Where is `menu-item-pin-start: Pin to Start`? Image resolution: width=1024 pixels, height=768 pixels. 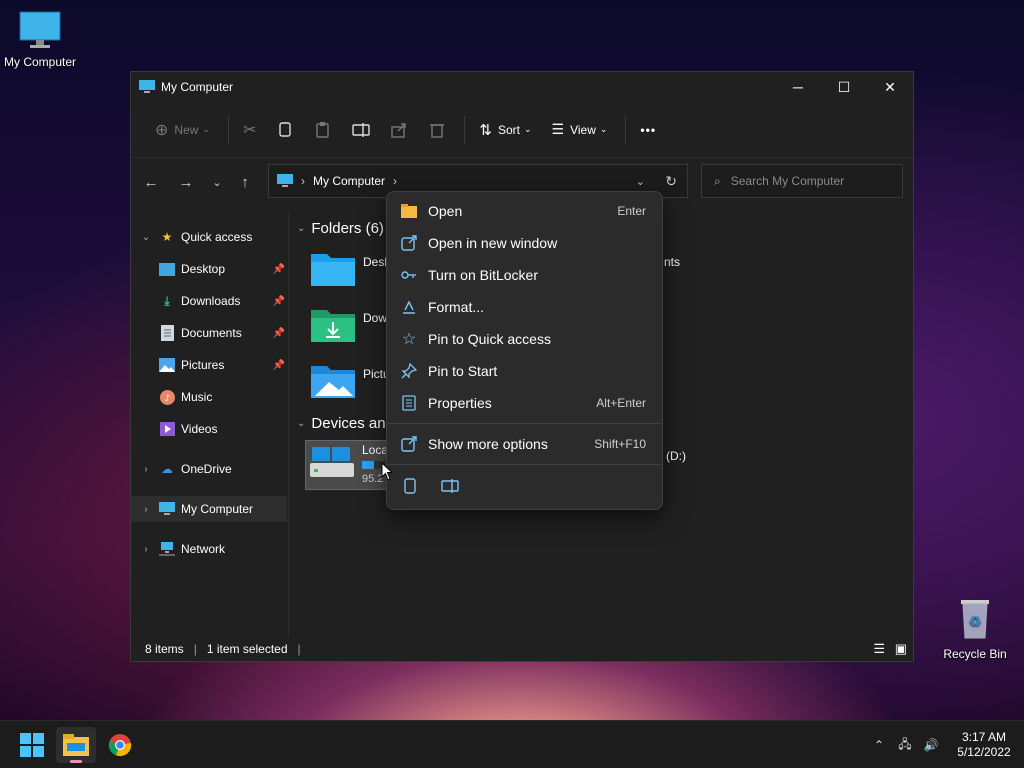
menu-item-pin-start: Pin to Start is located at coordinates (524, 371).